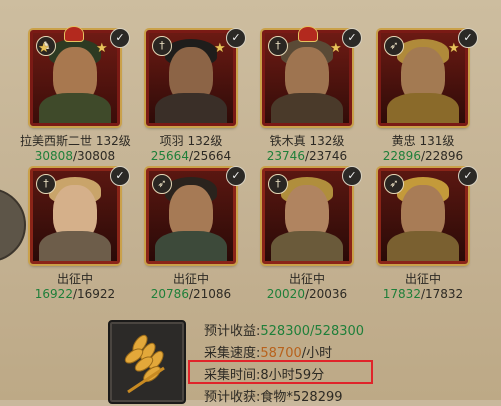 Image resolution: width=501 pixels, height=406 pixels. I want to click on hero-name-level: 项羽 132级, so click(191, 141).